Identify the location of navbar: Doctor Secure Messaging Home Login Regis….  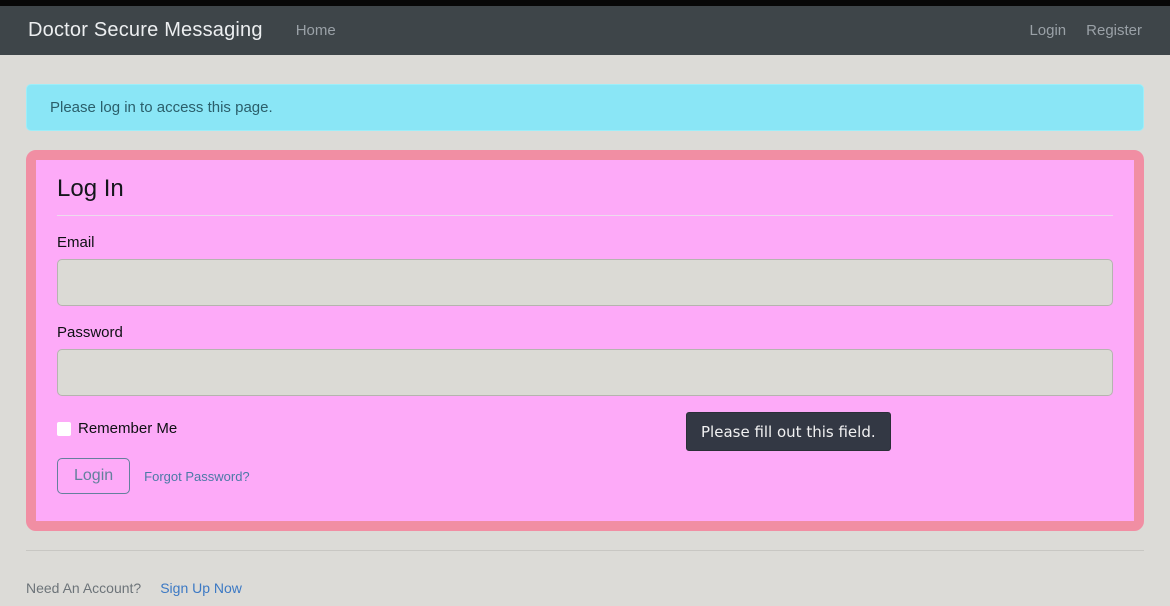
(585, 30).